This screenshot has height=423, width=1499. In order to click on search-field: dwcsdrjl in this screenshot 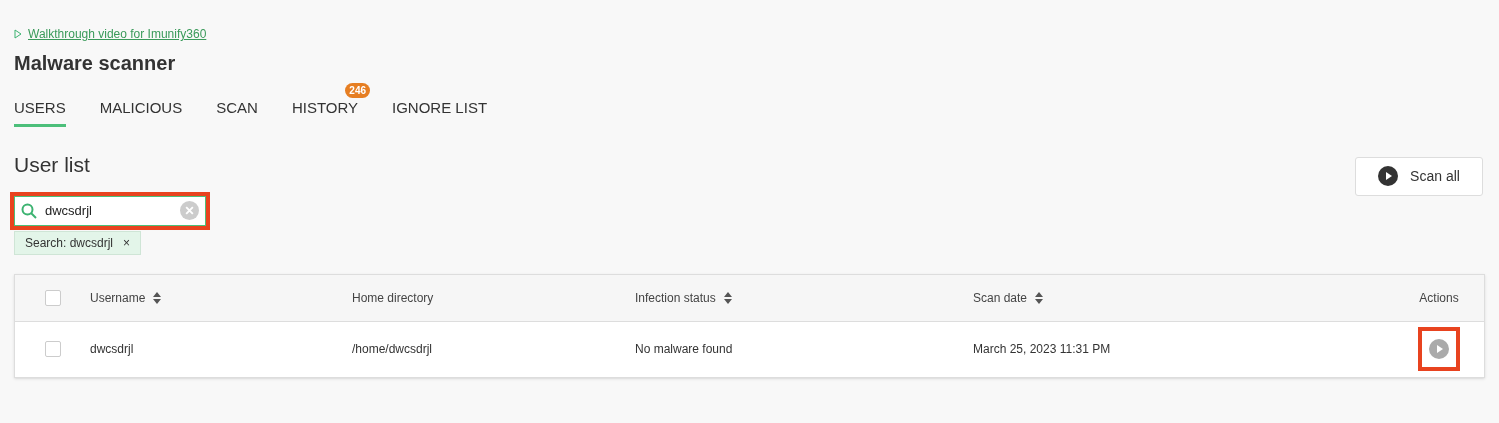, I will do `click(110, 210)`.